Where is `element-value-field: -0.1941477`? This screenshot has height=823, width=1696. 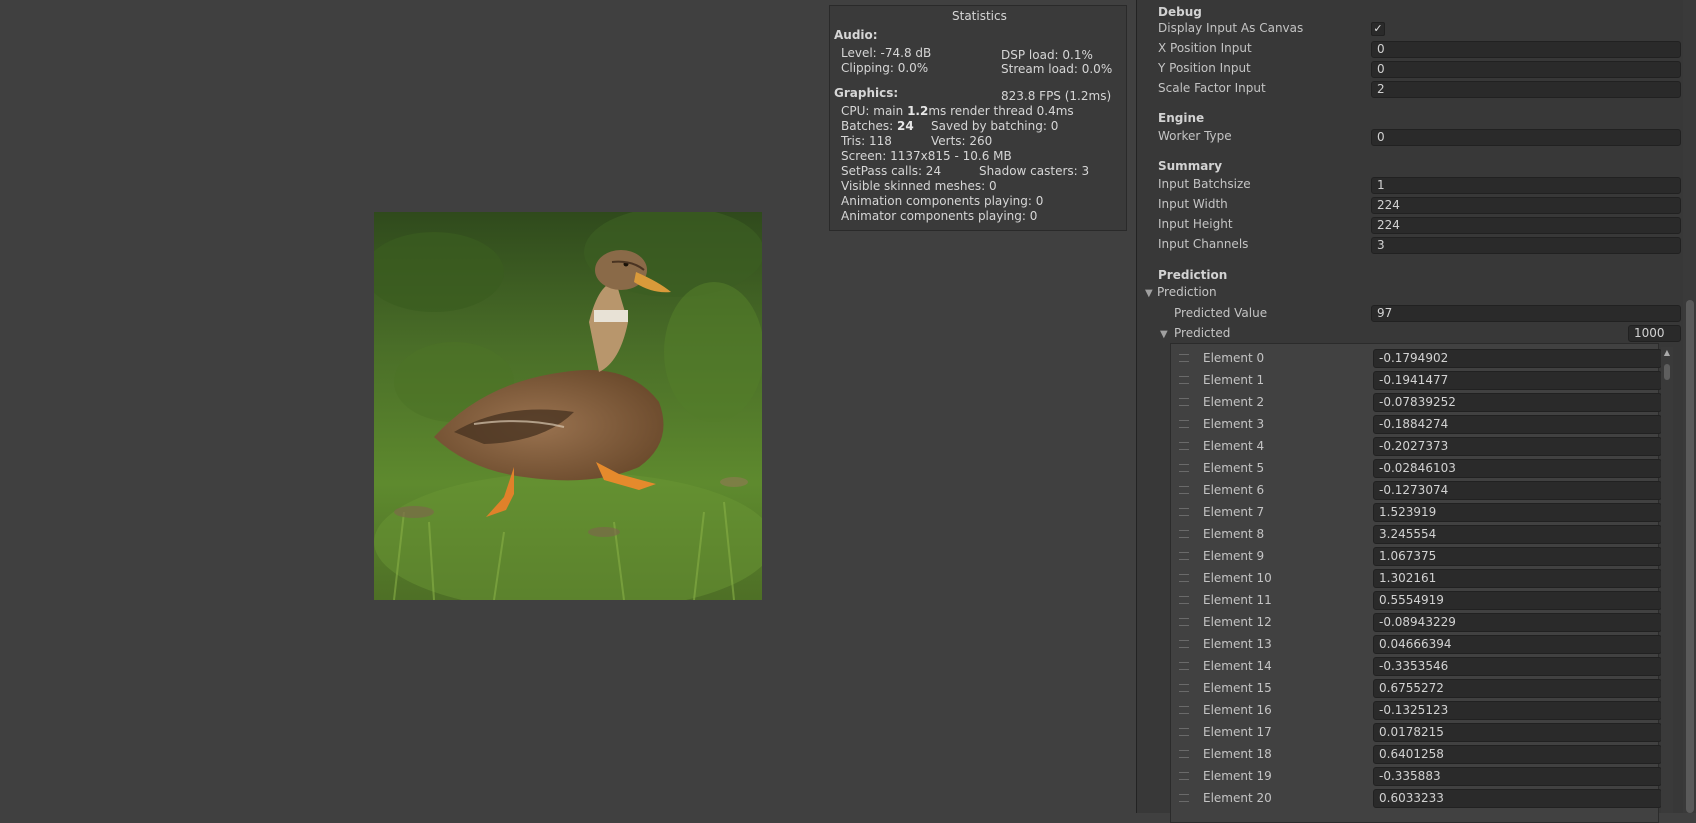 element-value-field: -0.1941477 is located at coordinates (1517, 380).